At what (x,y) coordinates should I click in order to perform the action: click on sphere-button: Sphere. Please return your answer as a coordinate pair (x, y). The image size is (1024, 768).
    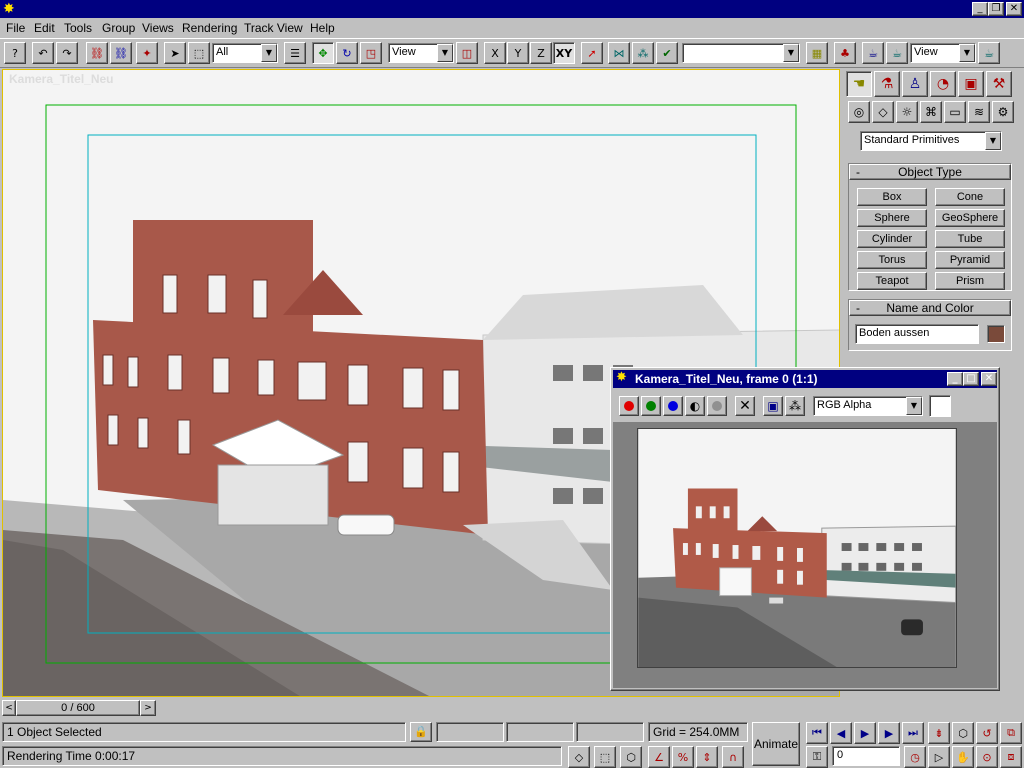
    Looking at the image, I should click on (892, 218).